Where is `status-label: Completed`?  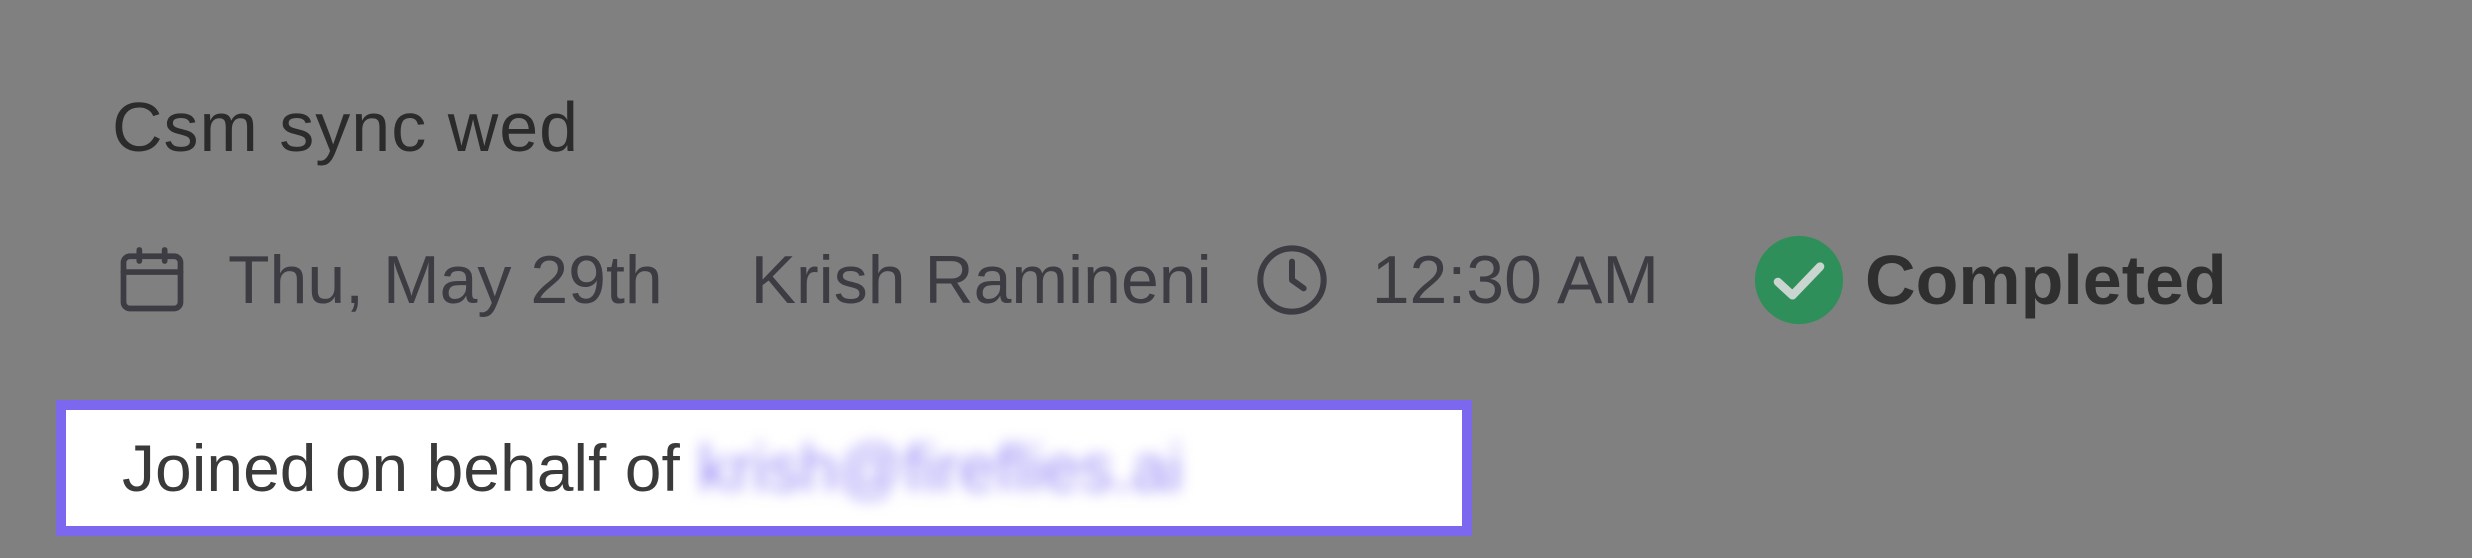 status-label: Completed is located at coordinates (2046, 280).